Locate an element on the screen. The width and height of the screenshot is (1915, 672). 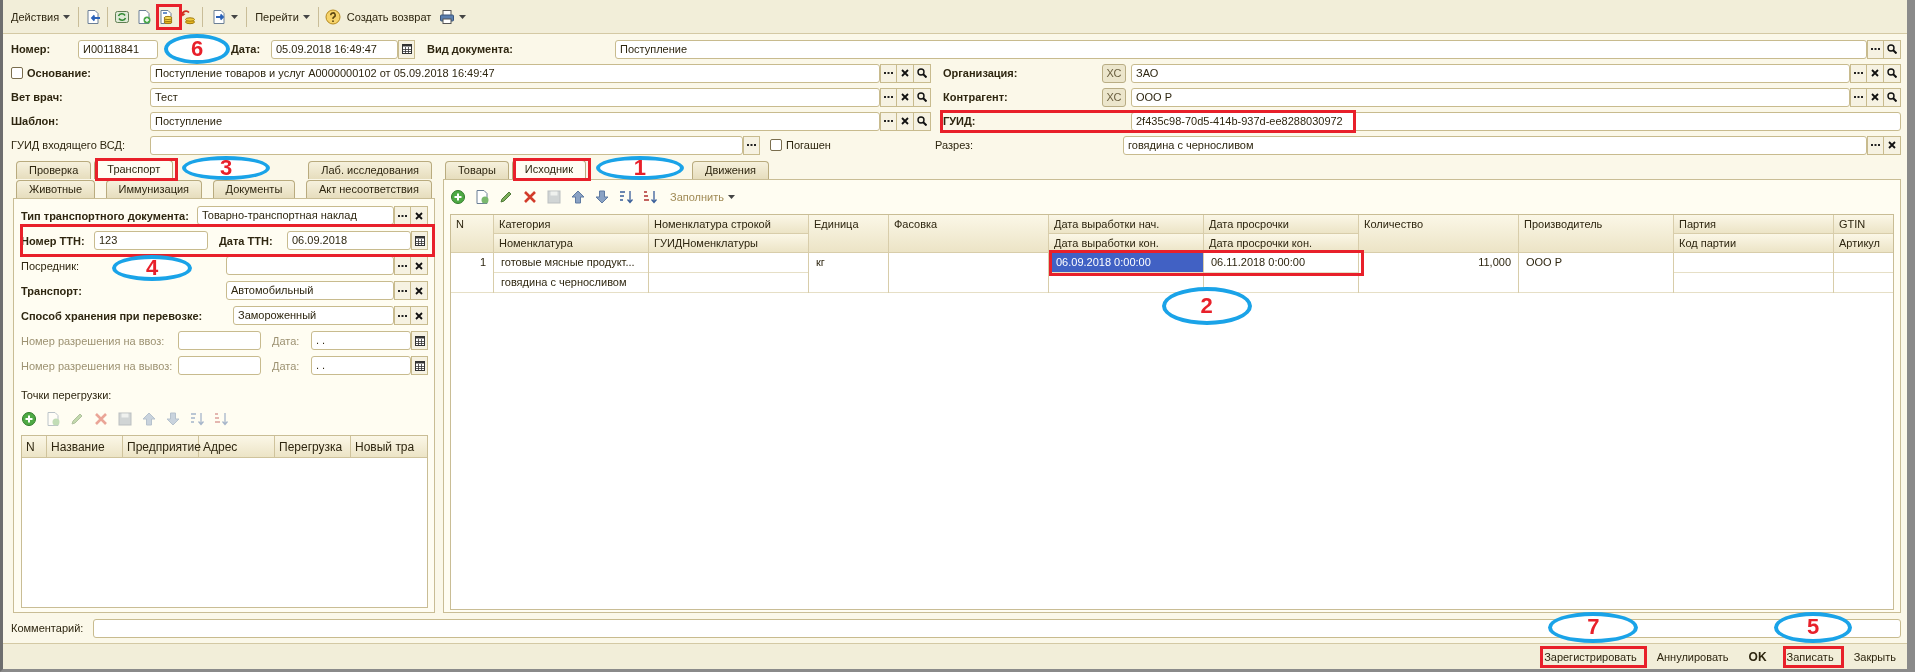
tab: Документы is located at coordinates (254, 189).